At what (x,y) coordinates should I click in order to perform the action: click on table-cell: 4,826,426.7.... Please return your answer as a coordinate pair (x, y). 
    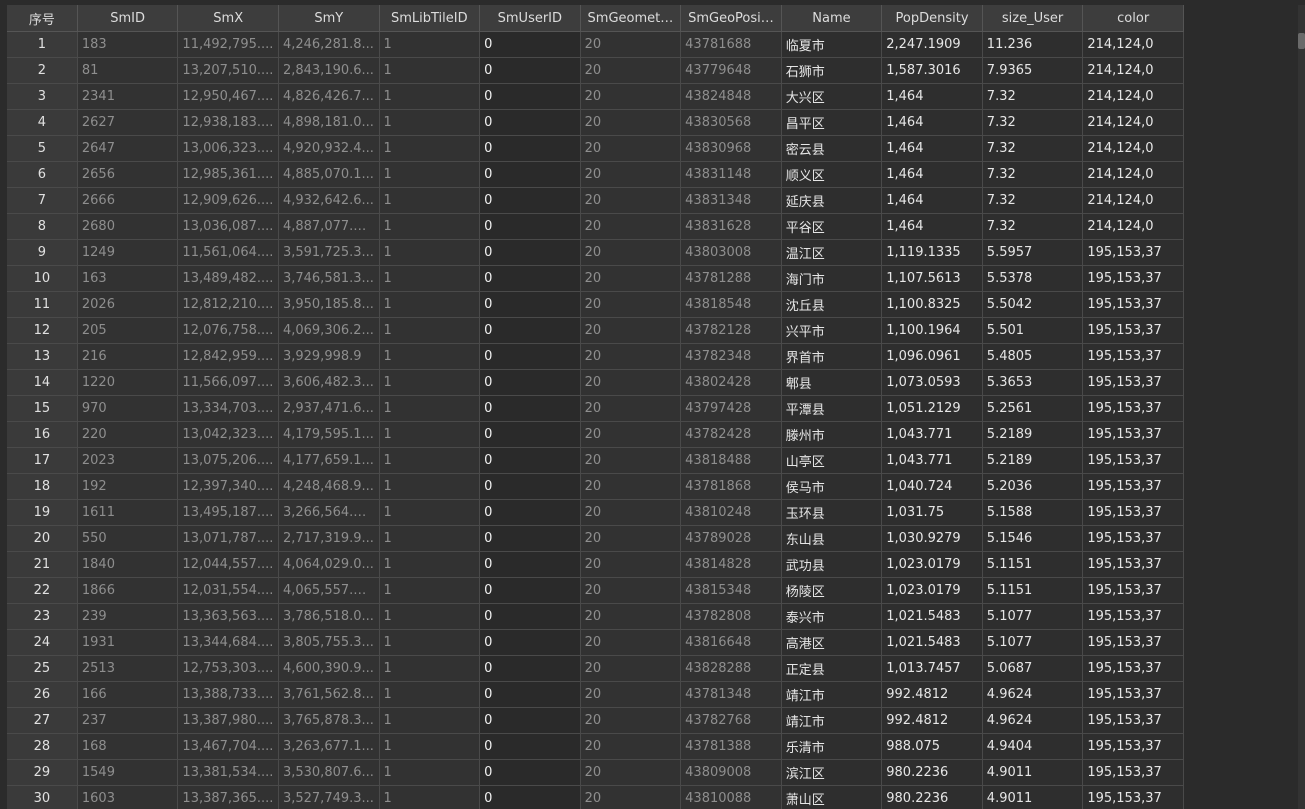
    Looking at the image, I should click on (329, 96).